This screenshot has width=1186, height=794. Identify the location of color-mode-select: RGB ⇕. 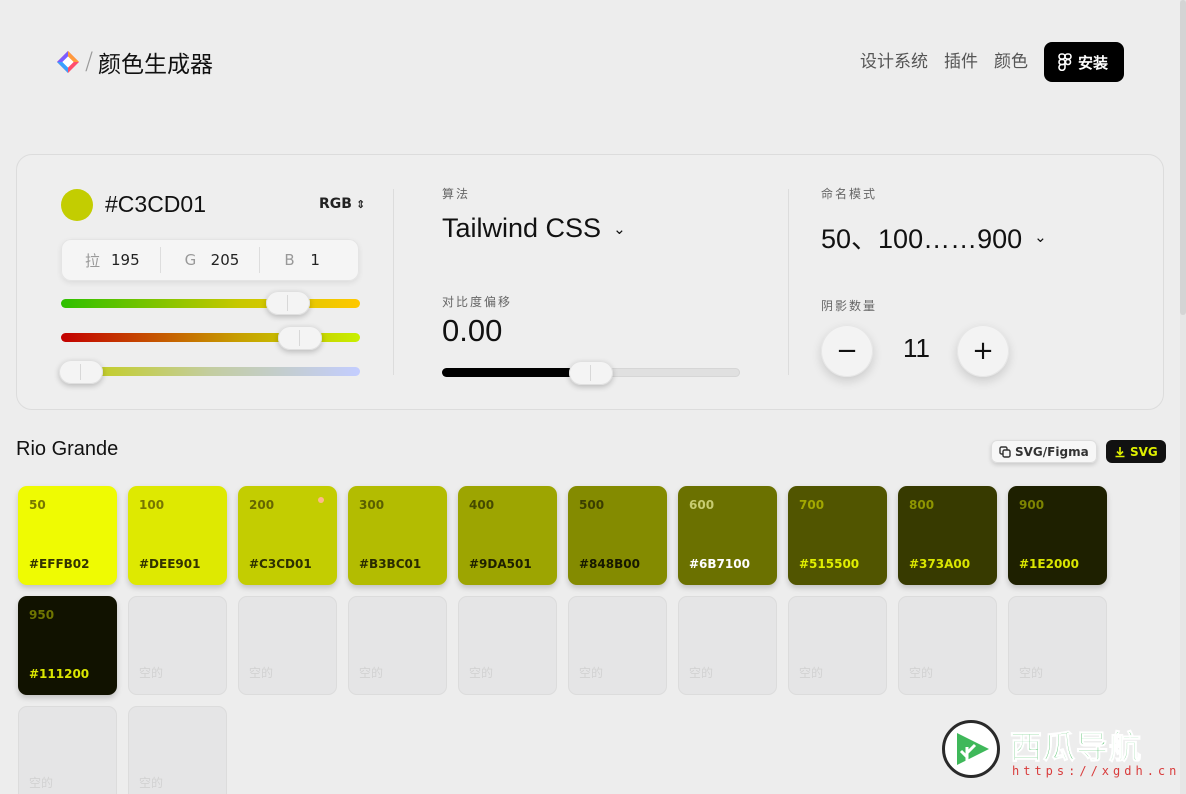
(342, 204).